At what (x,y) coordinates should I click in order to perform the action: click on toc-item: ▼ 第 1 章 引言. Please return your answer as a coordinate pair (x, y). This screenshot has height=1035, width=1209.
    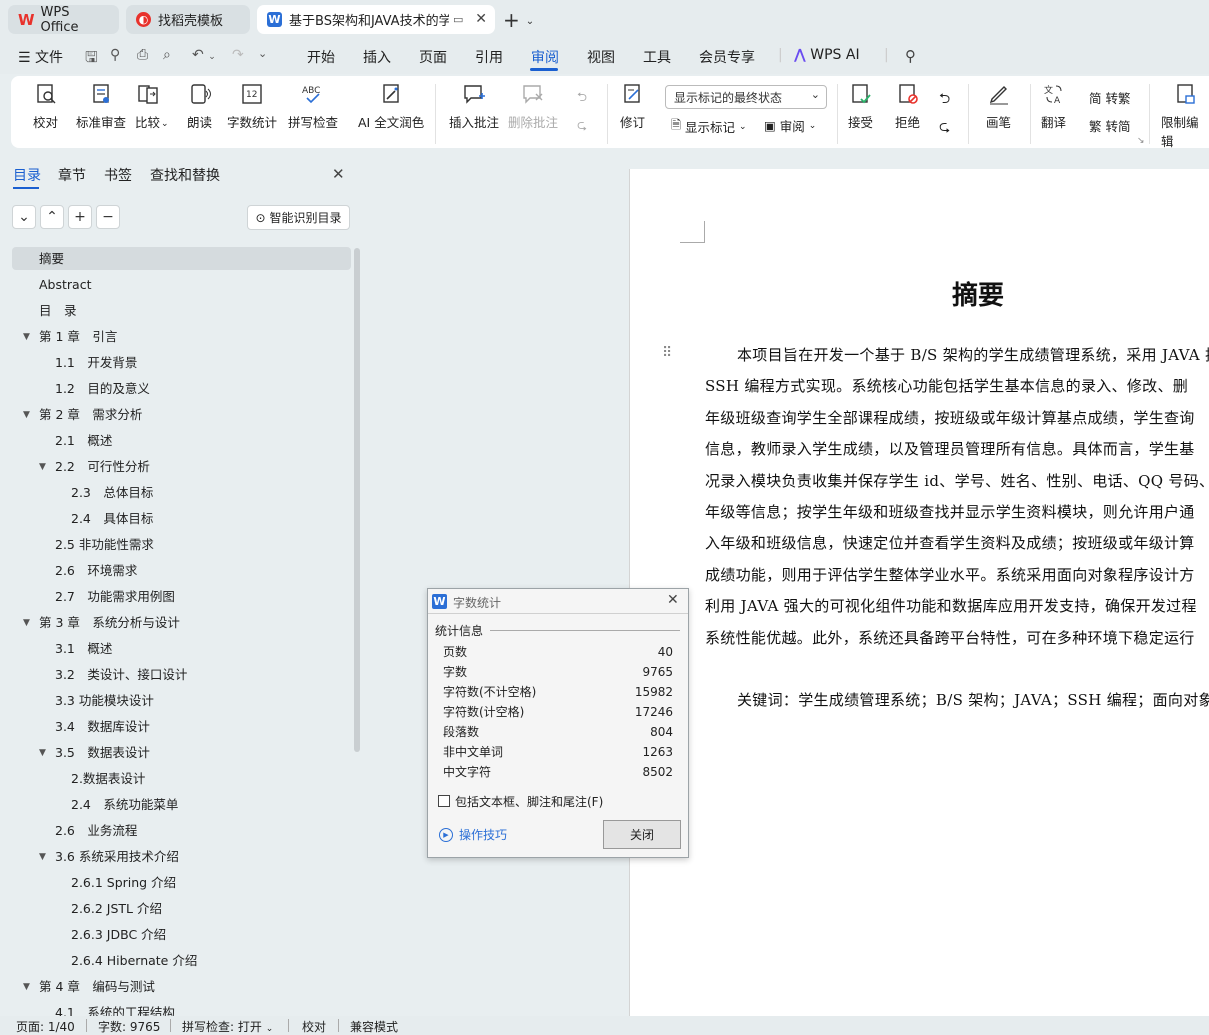
    Looking at the image, I should click on (70, 337).